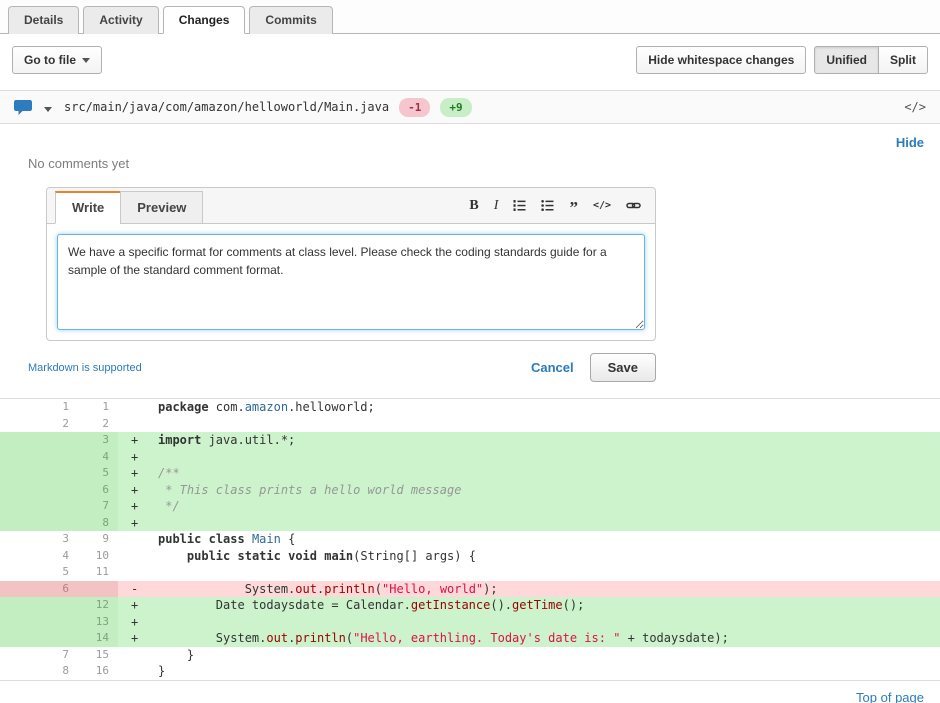 The height and width of the screenshot is (703, 940). Describe the element at coordinates (98, 522) in the screenshot. I see `new-line-number: 8` at that location.